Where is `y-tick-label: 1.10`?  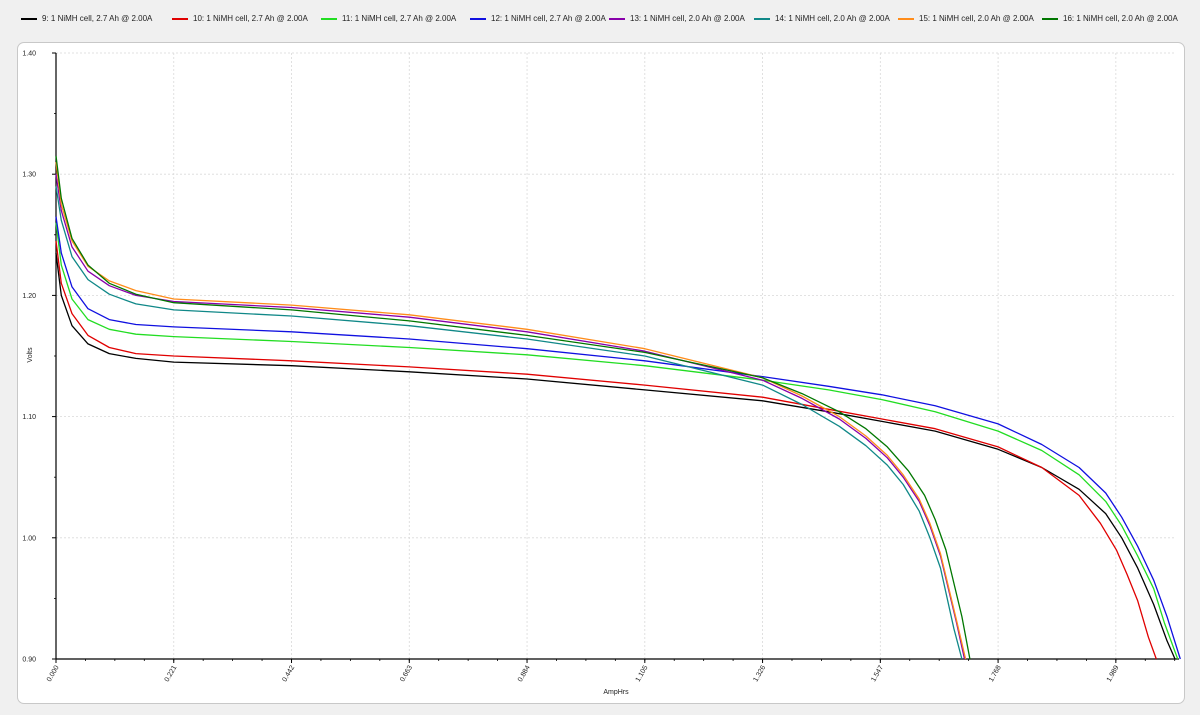 y-tick-label: 1.10 is located at coordinates (29, 417).